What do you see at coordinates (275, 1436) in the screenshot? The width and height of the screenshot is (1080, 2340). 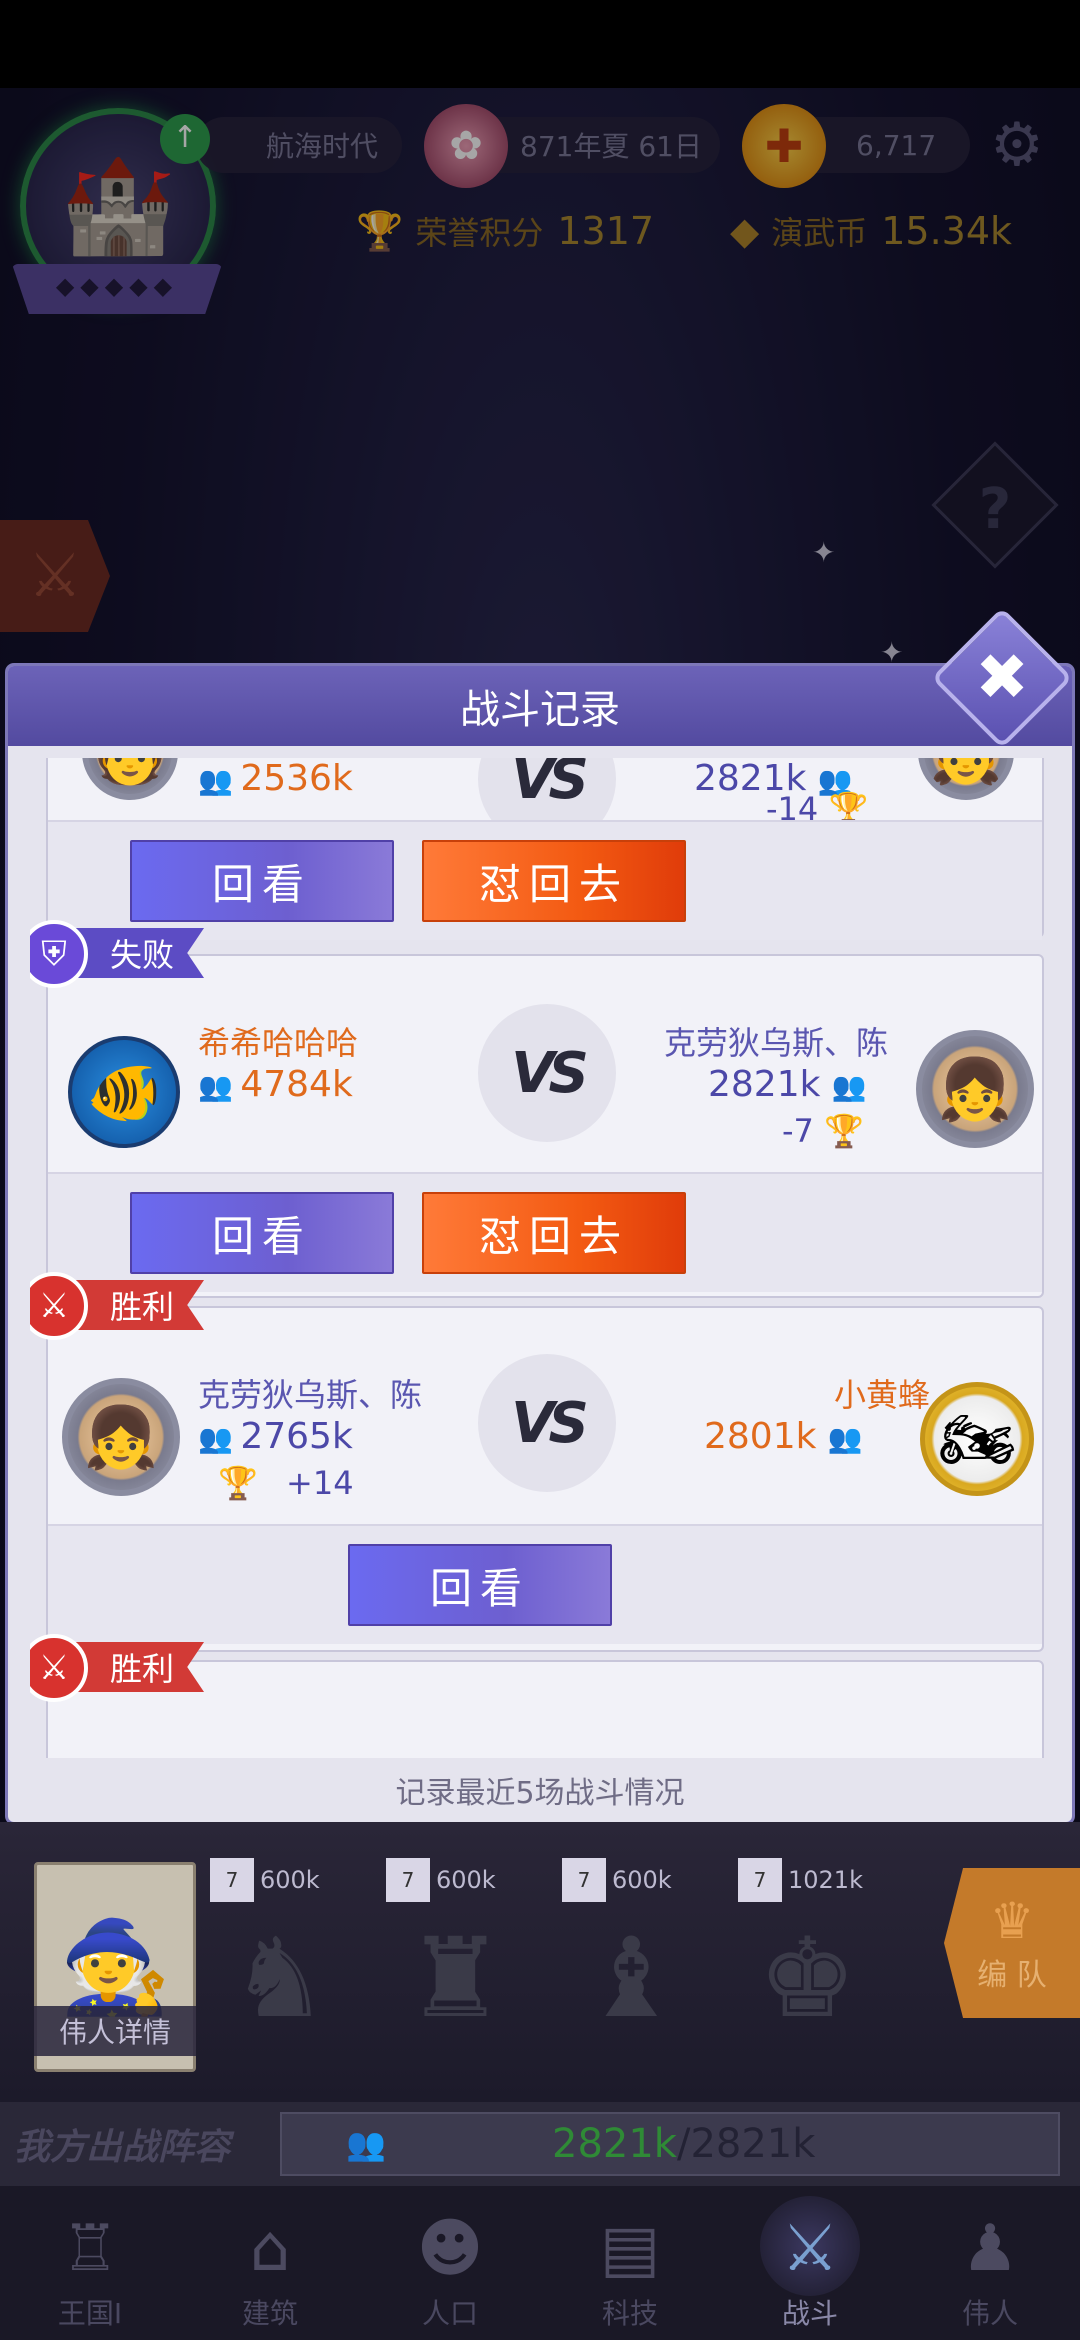 I see `left-power: 👥 2765k` at bounding box center [275, 1436].